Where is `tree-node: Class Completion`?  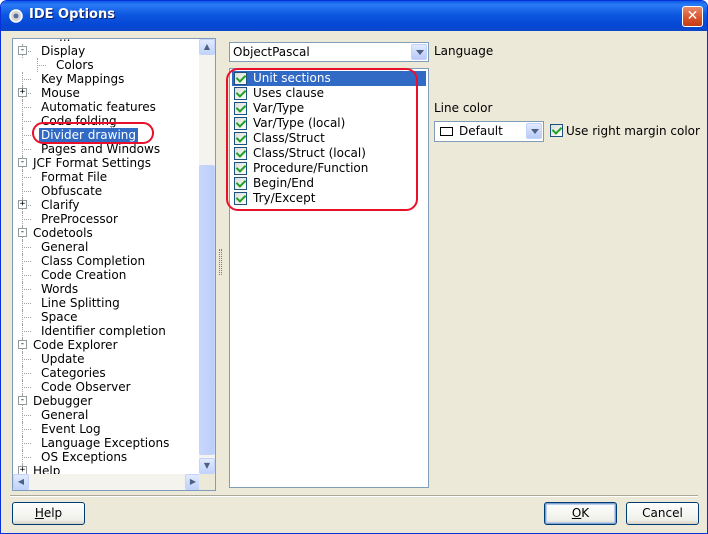
tree-node: Class Completion is located at coordinates (93, 261).